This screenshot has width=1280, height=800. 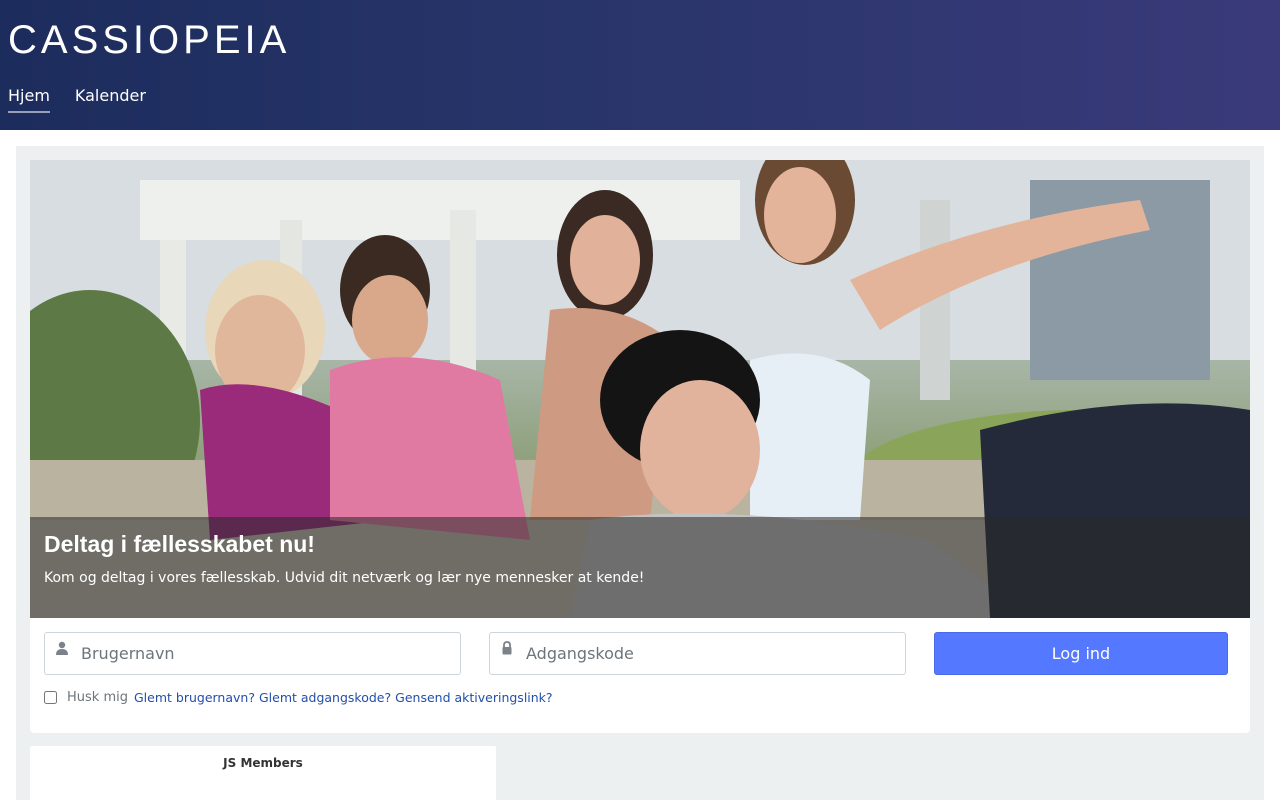 What do you see at coordinates (110, 99) in the screenshot?
I see `nav-item-kalender: Kalender` at bounding box center [110, 99].